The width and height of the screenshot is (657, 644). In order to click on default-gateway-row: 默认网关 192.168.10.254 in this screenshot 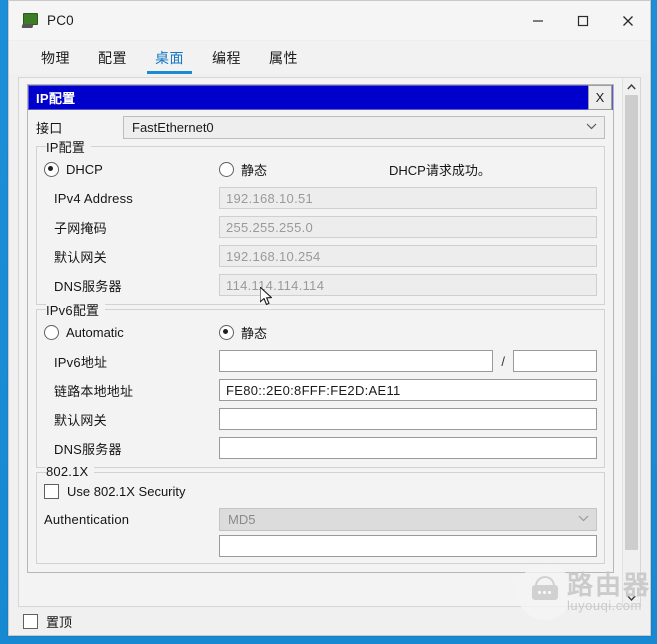, I will do `click(320, 256)`.